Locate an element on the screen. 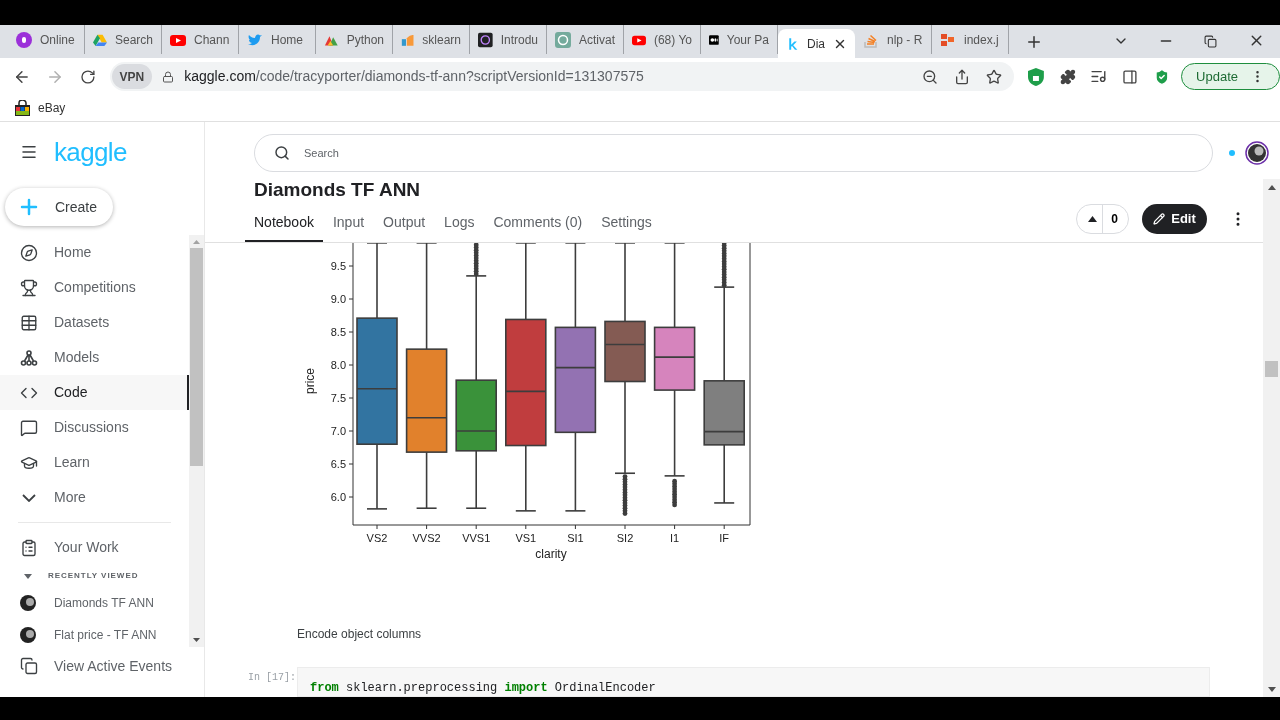 The image size is (1280, 720). browser-tab: (68) Yo is located at coordinates (662, 39).